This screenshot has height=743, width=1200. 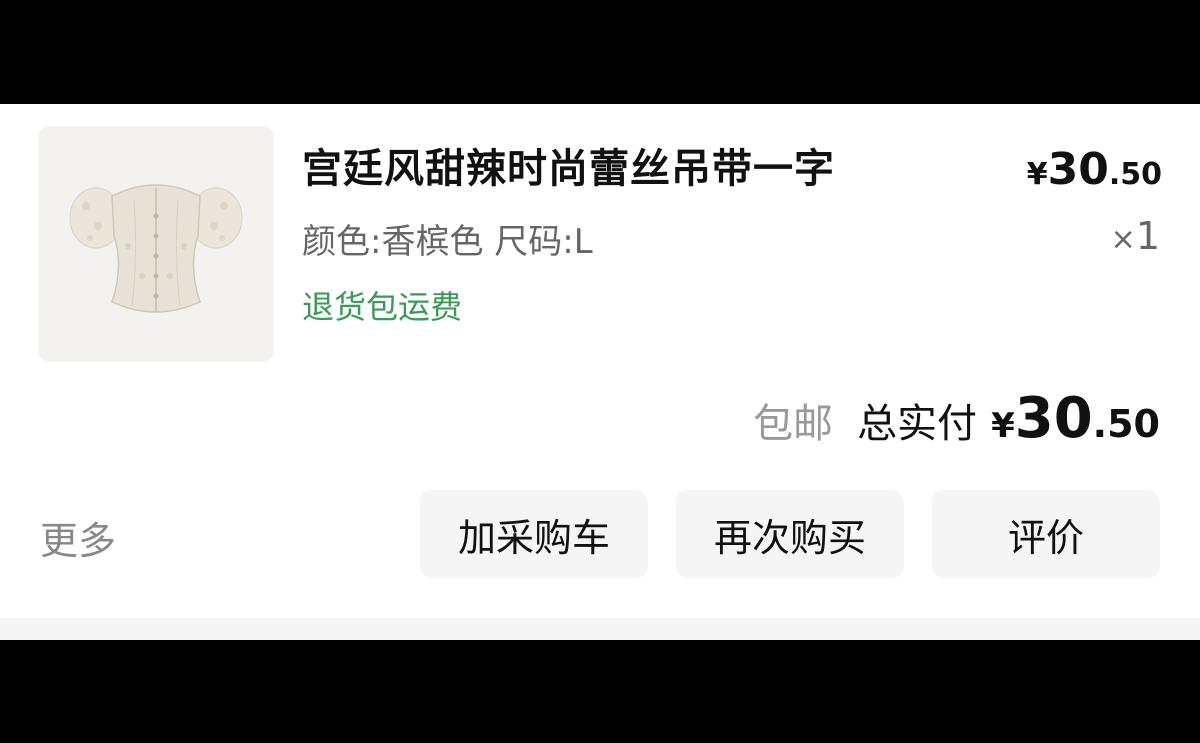 I want to click on review-button: 评价, so click(x=1046, y=534).